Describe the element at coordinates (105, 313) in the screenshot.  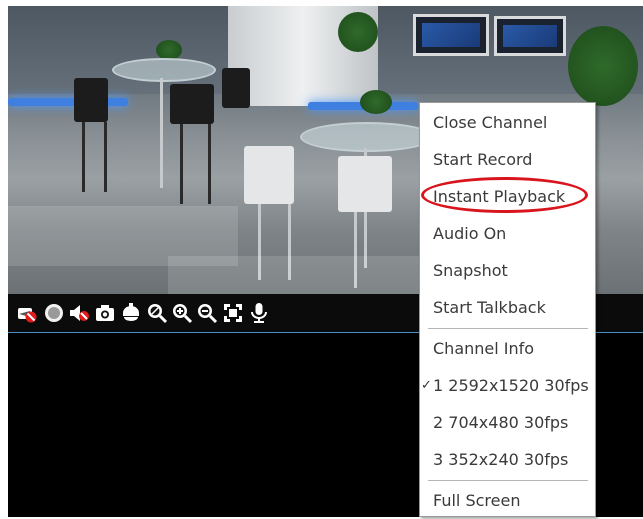
I see `snapshot-icon` at that location.